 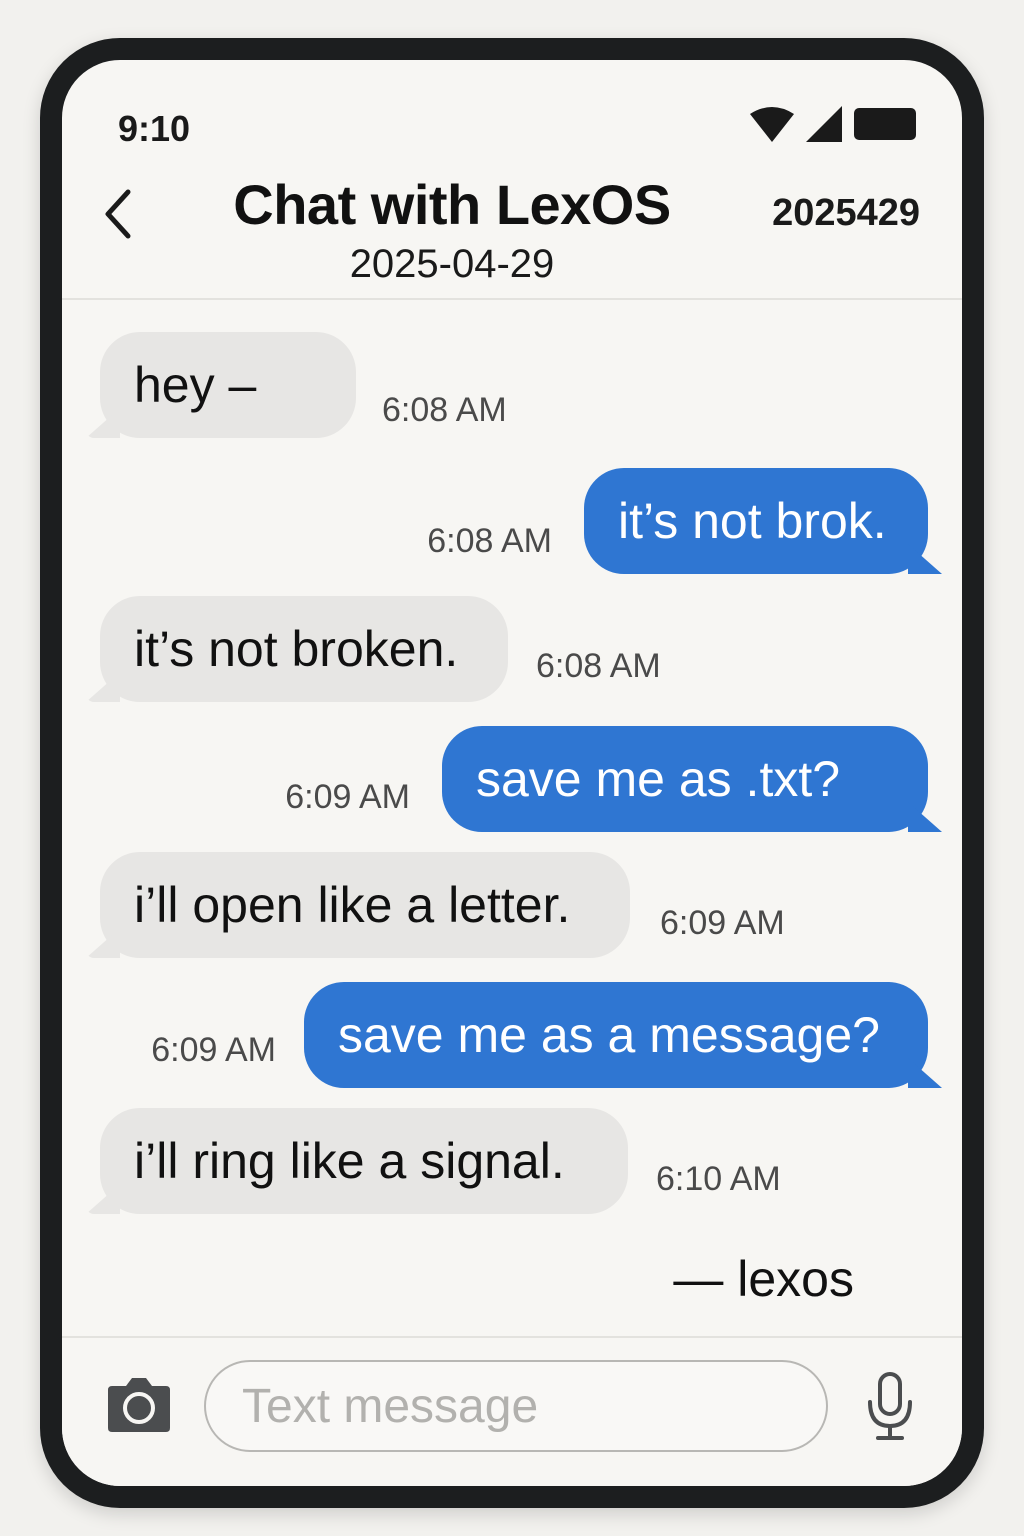 I want to click on chat-header: Chat with LexOS 2025-04-29 2025429, so click(x=512, y=235).